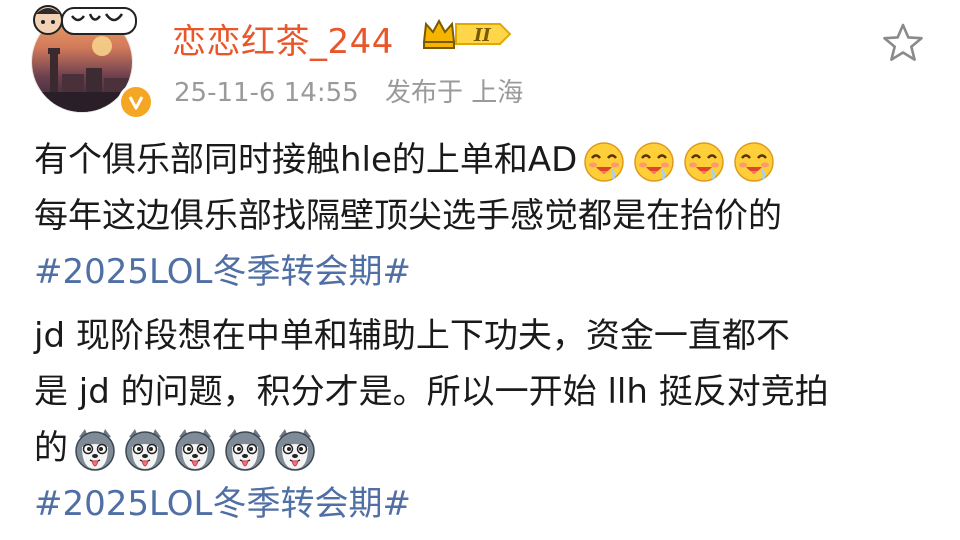  I want to click on avatar-container, so click(91, 62).